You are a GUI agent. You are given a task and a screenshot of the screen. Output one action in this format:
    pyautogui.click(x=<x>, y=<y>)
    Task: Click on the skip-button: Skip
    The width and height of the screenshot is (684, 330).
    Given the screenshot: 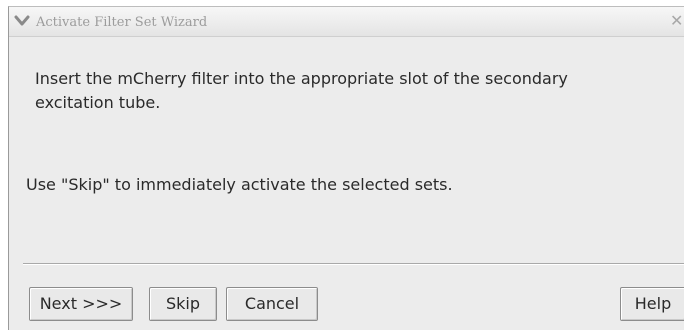 What is the action you would take?
    pyautogui.click(x=183, y=304)
    